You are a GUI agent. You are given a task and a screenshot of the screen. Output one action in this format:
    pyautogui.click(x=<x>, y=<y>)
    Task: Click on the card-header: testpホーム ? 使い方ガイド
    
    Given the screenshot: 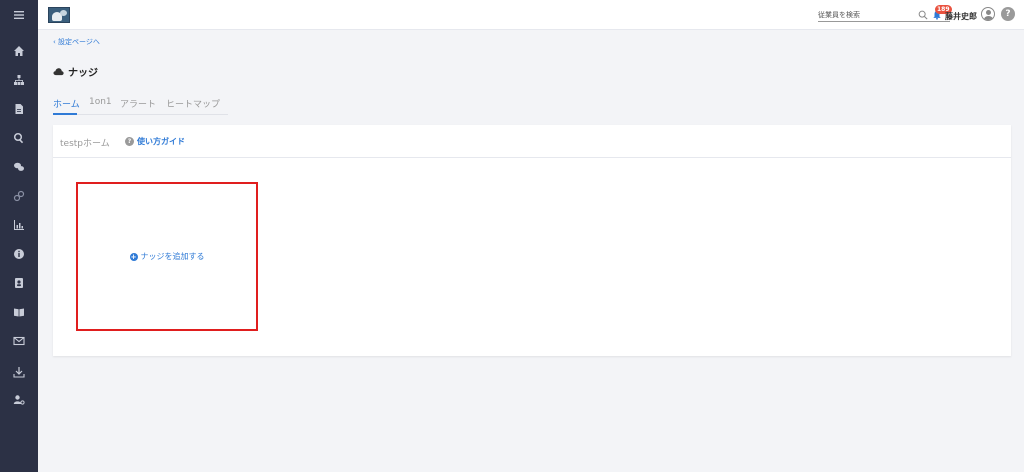 What is the action you would take?
    pyautogui.click(x=532, y=141)
    